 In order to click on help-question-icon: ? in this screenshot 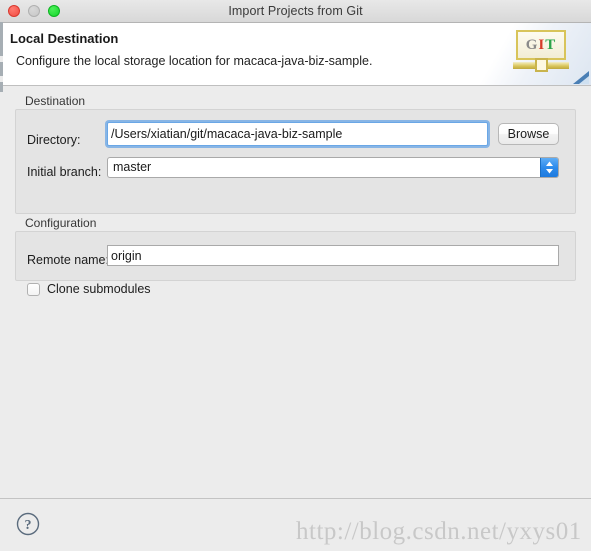, I will do `click(28, 524)`.